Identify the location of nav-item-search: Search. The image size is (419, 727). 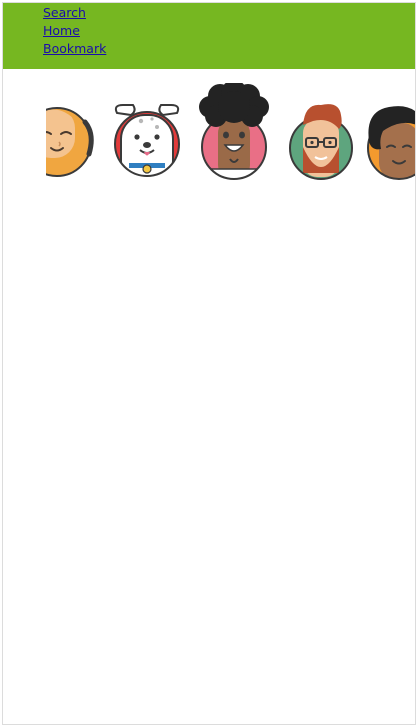
(74, 13).